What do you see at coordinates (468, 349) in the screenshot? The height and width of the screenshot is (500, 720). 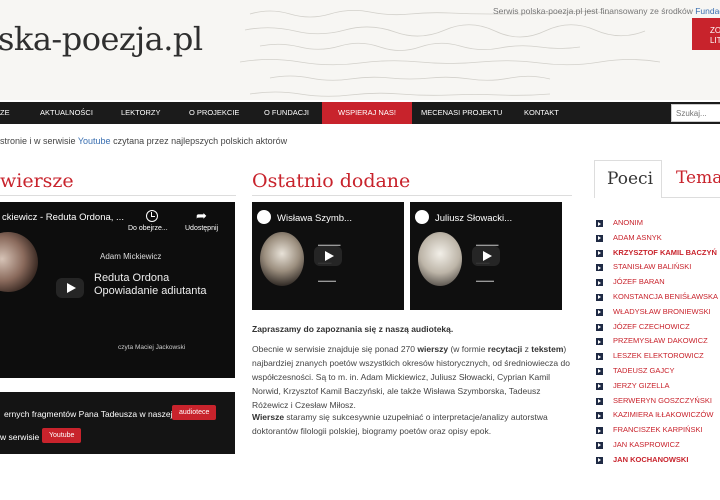 I see `desc-part: (w formie` at bounding box center [468, 349].